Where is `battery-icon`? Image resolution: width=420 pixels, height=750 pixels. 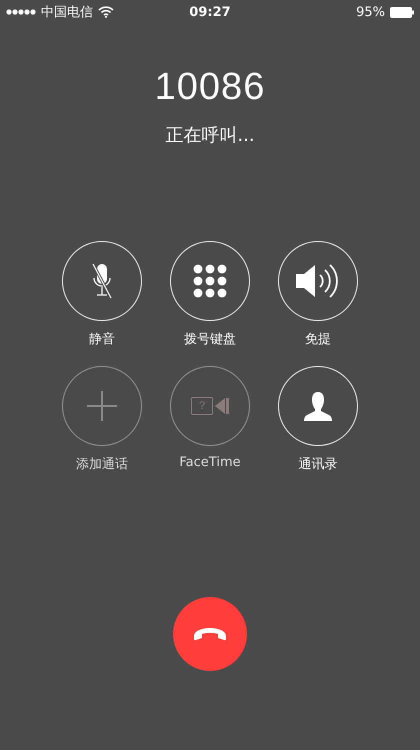
battery-icon is located at coordinates (402, 12).